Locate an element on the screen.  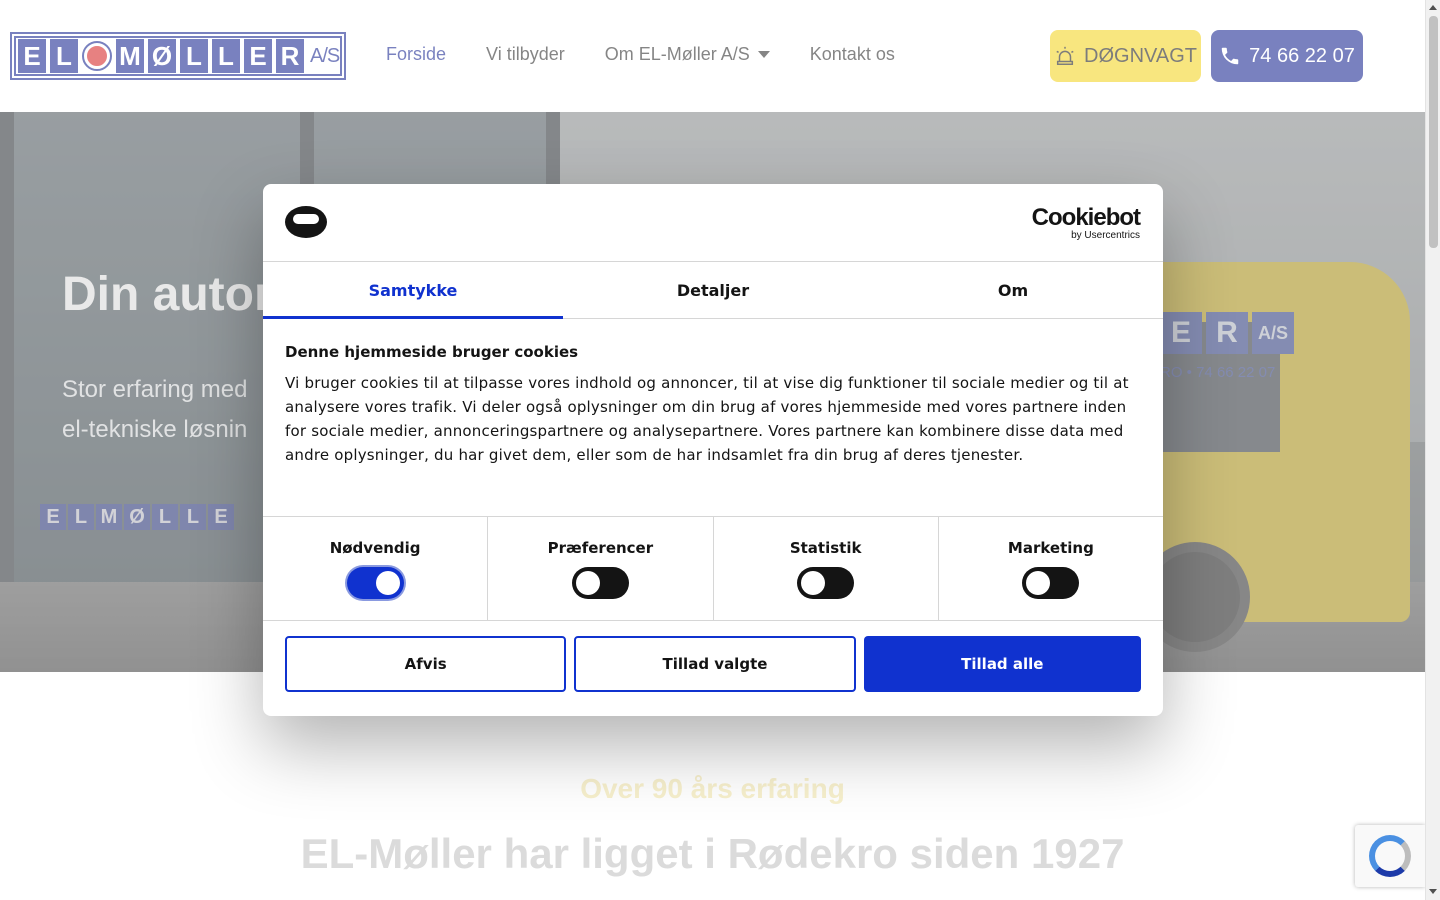
hero-title: Din autor is located at coordinates (167, 294).